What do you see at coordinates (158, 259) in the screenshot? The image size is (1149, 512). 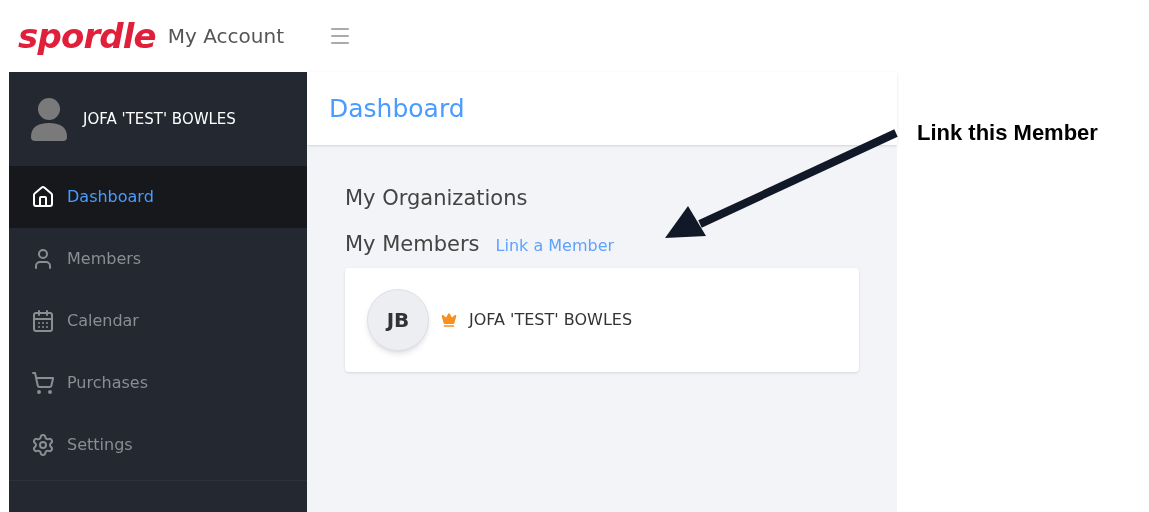 I see `sidebar-item: Members` at bounding box center [158, 259].